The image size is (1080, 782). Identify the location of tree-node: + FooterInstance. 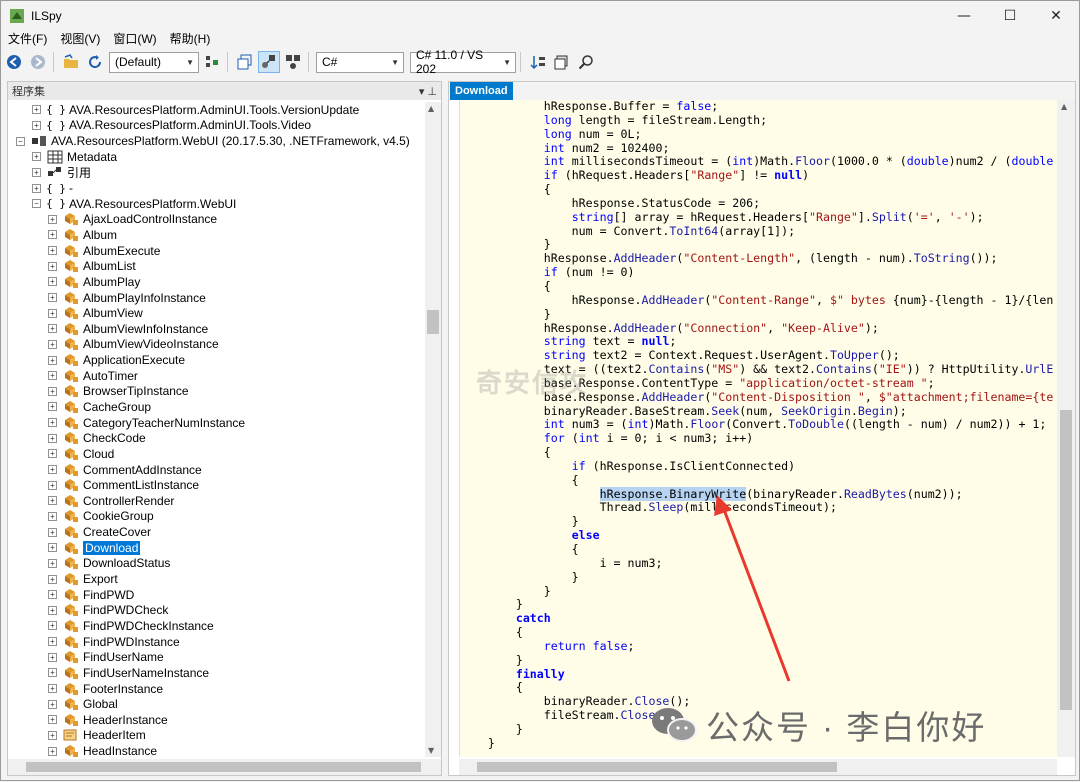
(216, 689).